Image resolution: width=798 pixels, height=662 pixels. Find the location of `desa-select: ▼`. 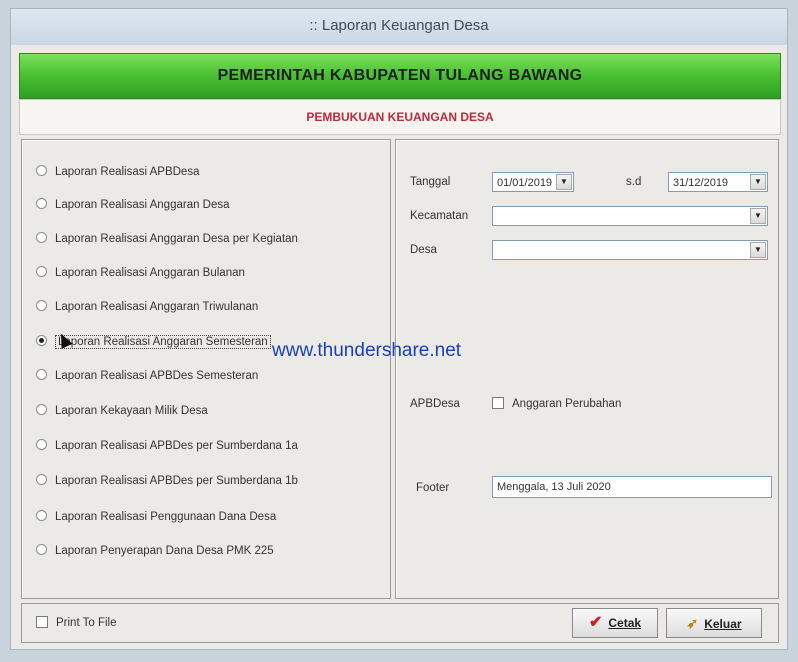

desa-select: ▼ is located at coordinates (630, 250).